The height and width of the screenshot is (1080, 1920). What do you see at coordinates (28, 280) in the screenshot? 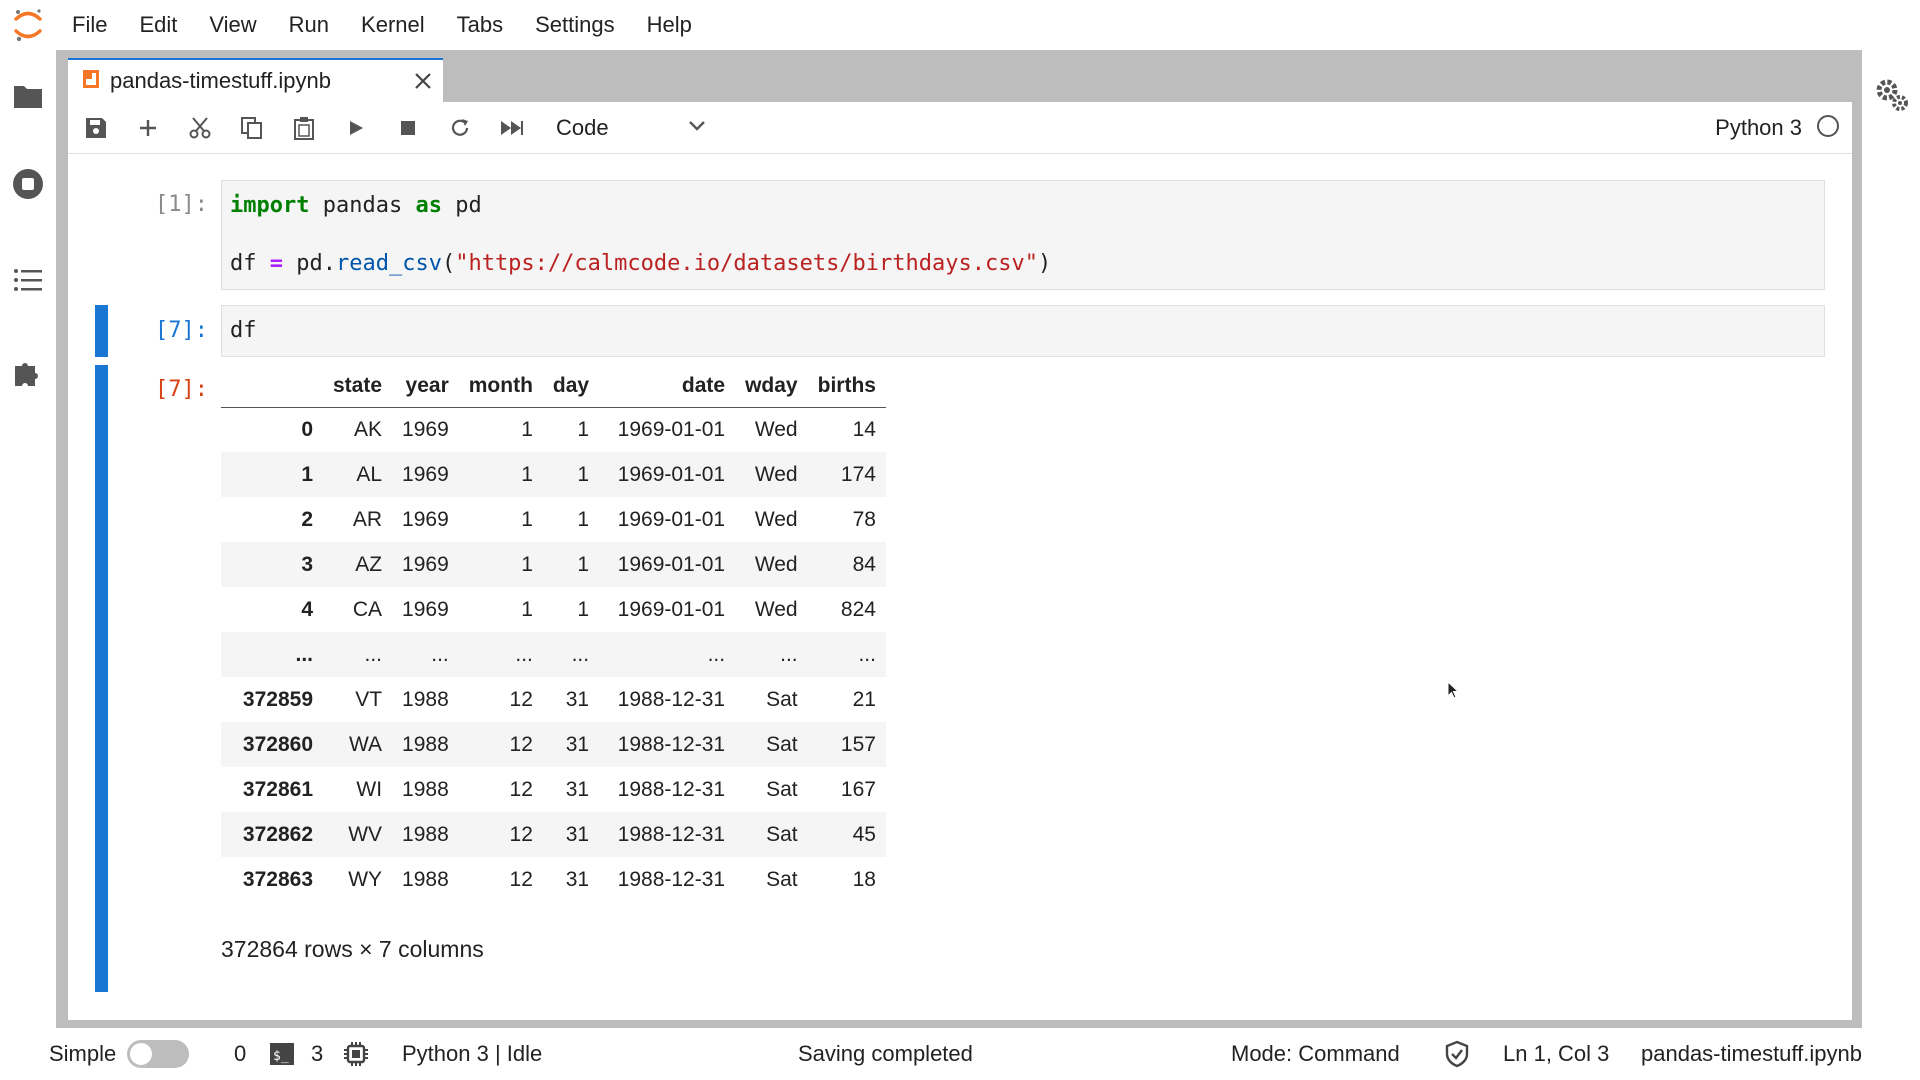
I see `table-of-contents-icon` at bounding box center [28, 280].